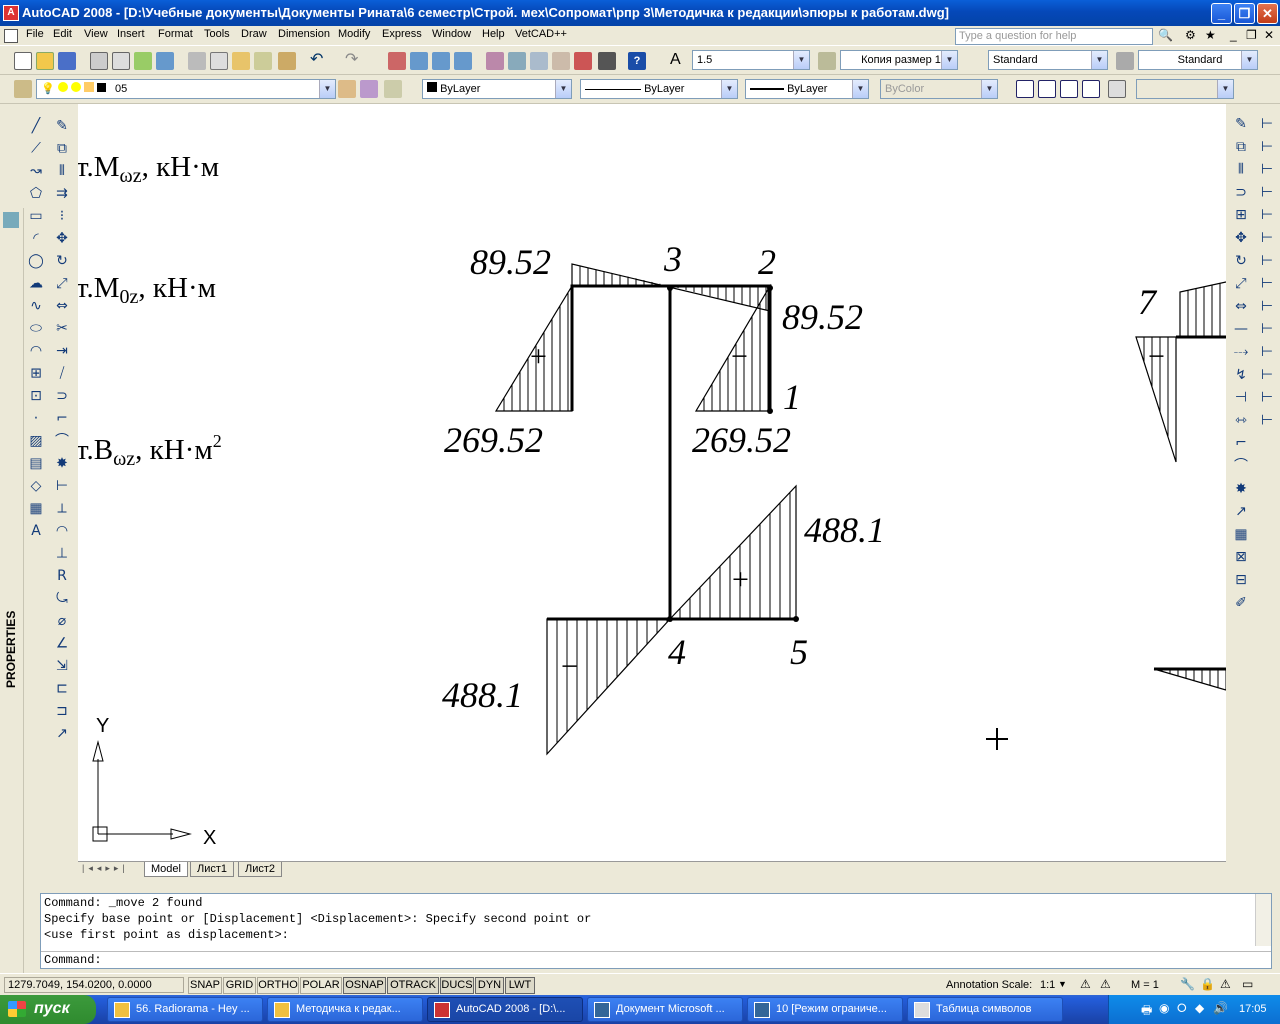 This screenshot has width=1280, height=1024. What do you see at coordinates (304, 34) in the screenshot?
I see `menu-dimension: Dimension` at bounding box center [304, 34].